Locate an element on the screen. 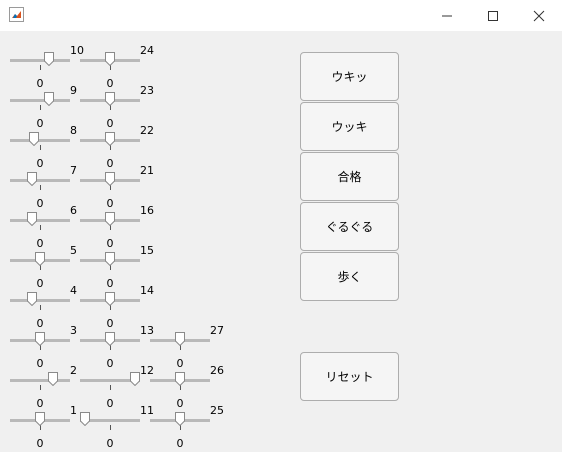  maximize-button is located at coordinates (493, 15).